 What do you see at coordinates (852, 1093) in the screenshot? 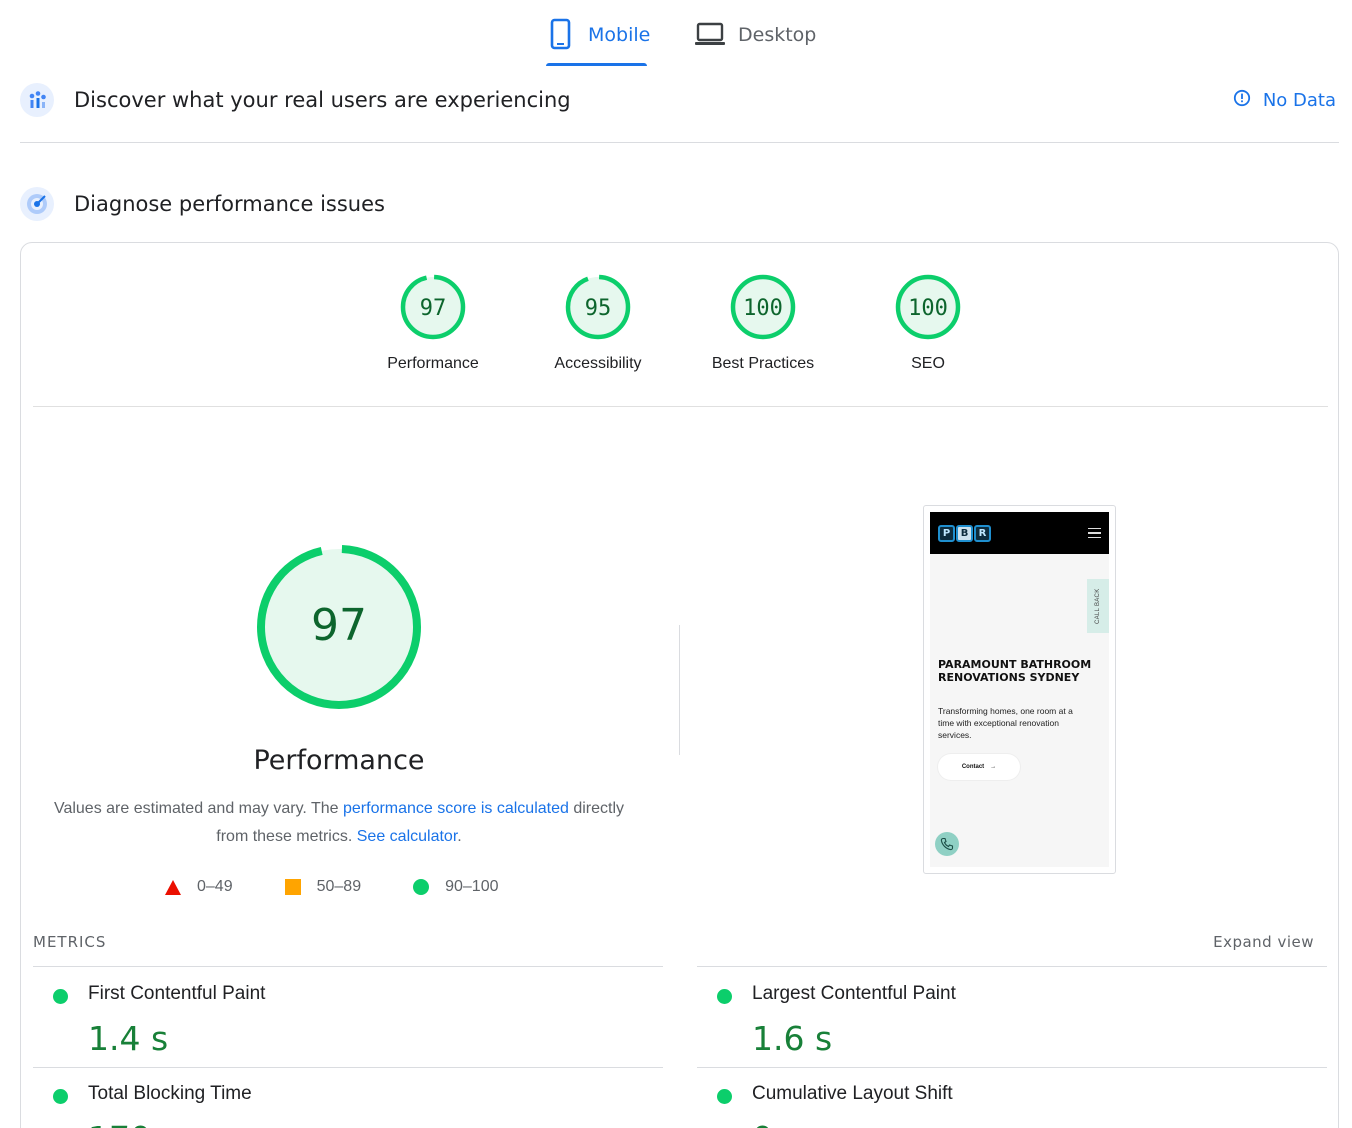
I see `metric-cls-name: Cumulative Layout Shift` at bounding box center [852, 1093].